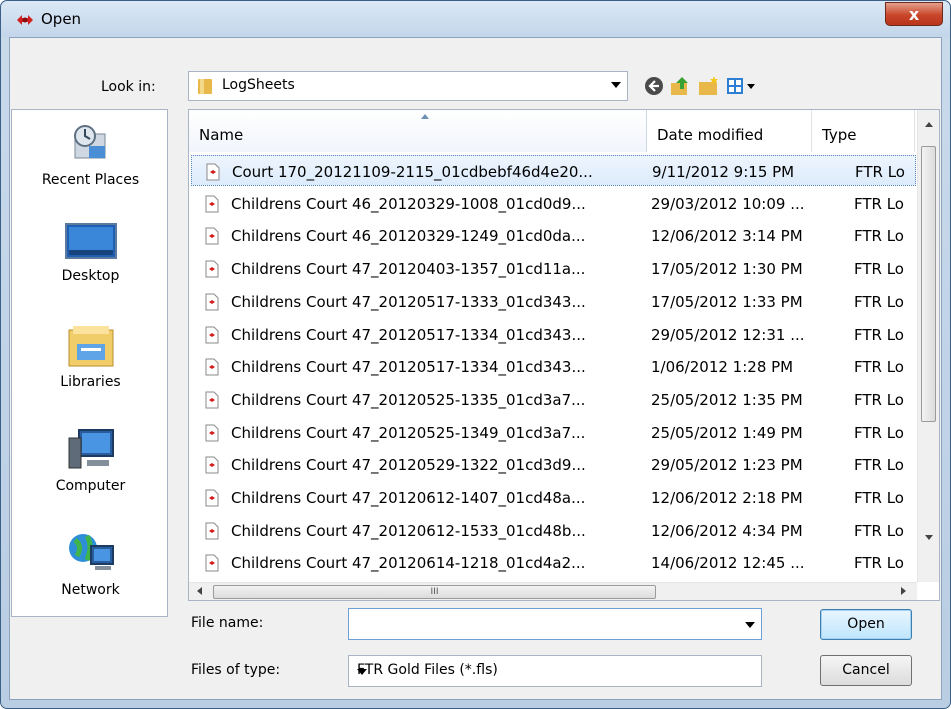 Image resolution: width=951 pixels, height=709 pixels. Describe the element at coordinates (727, 236) in the screenshot. I see `file-date-modified: 12/06/2012 3:14 PM` at that location.